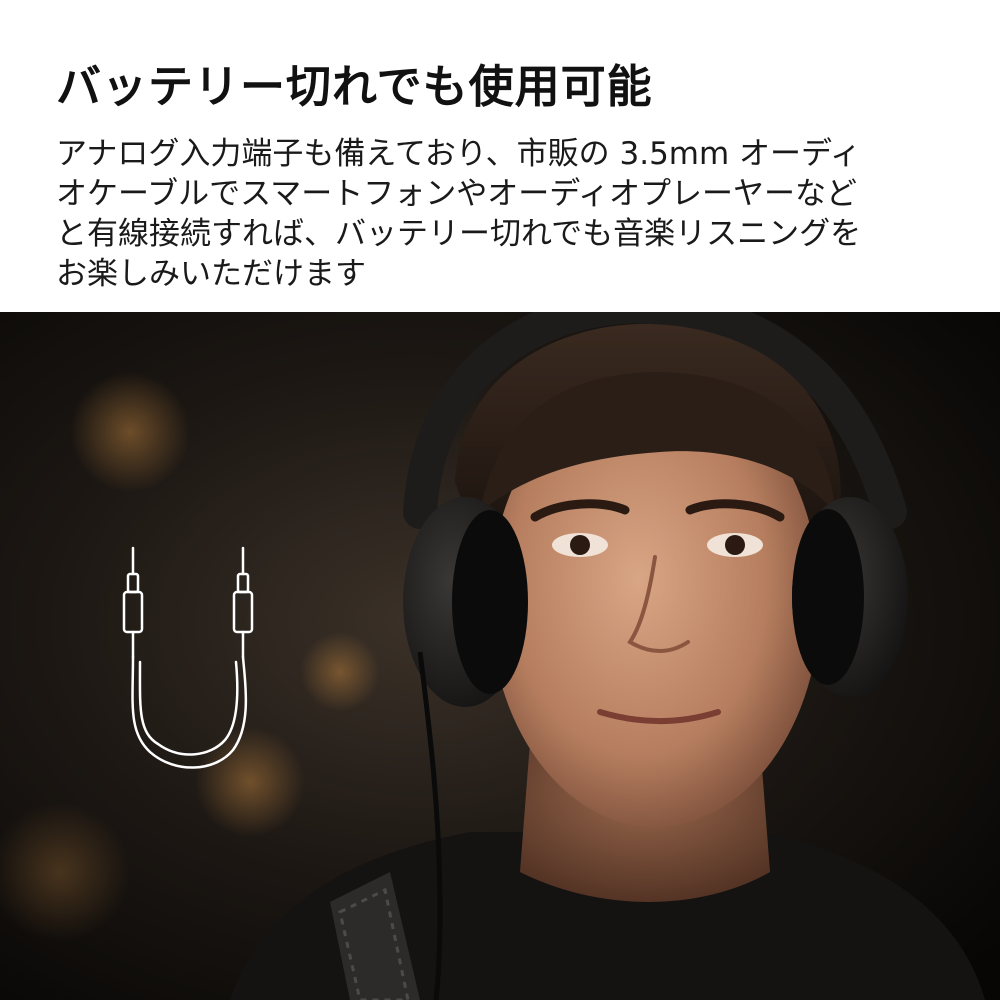  What do you see at coordinates (490, 602) in the screenshot?
I see `left-ear-cushion` at bounding box center [490, 602].